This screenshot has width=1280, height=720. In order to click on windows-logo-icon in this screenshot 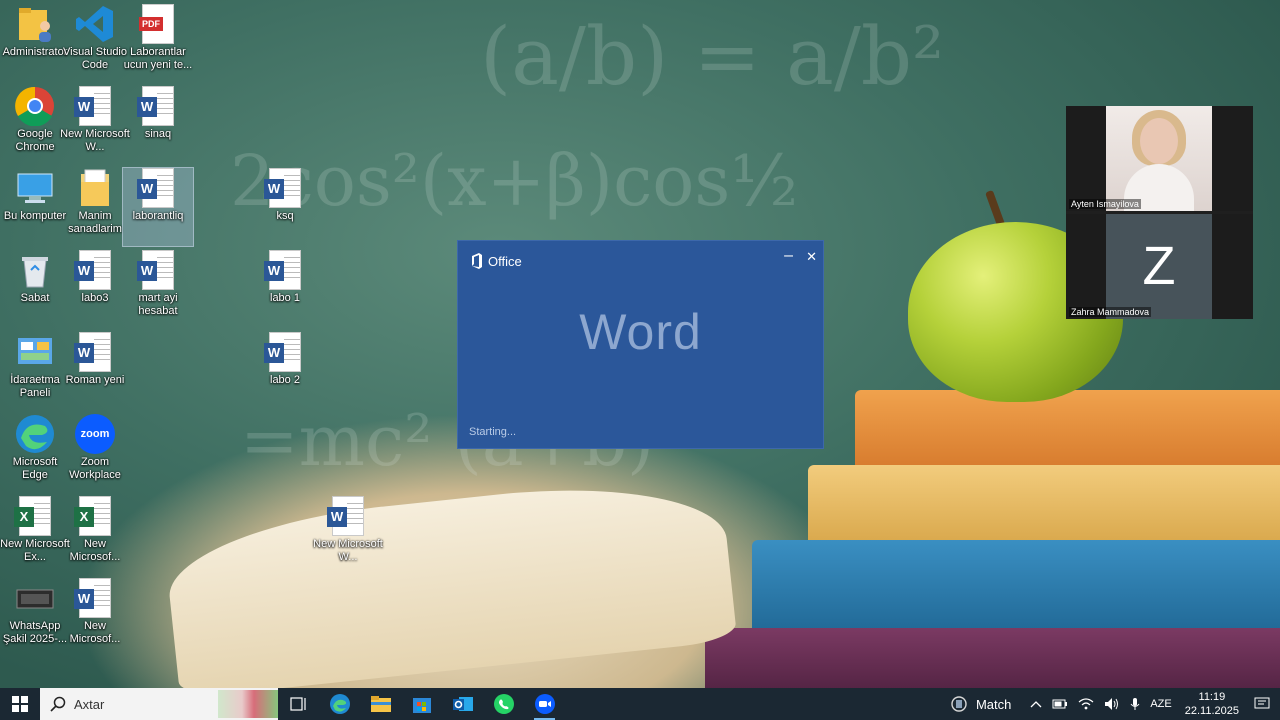, I will do `click(20, 704)`.